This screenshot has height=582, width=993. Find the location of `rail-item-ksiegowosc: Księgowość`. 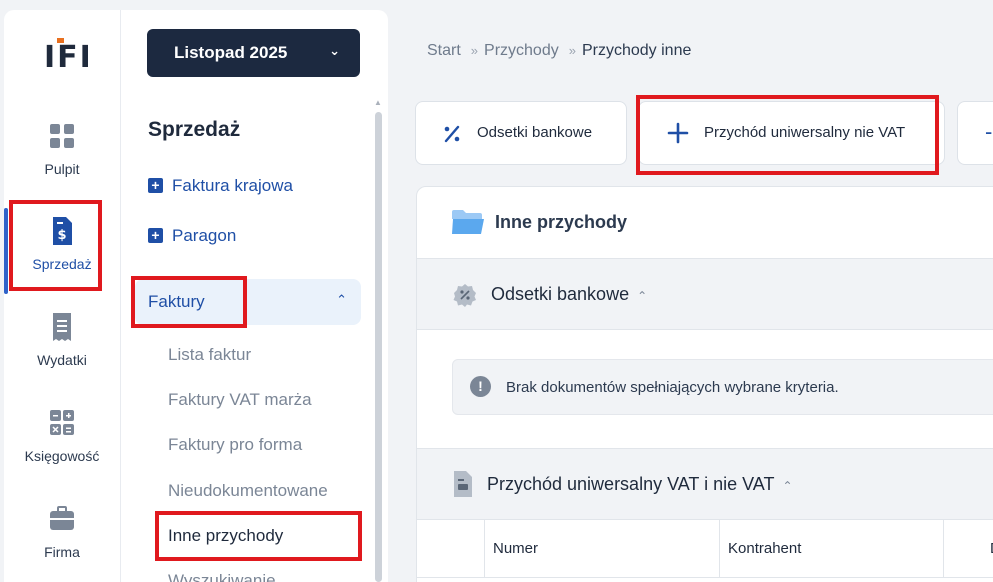

rail-item-ksiegowosc: Księgowość is located at coordinates (62, 444).